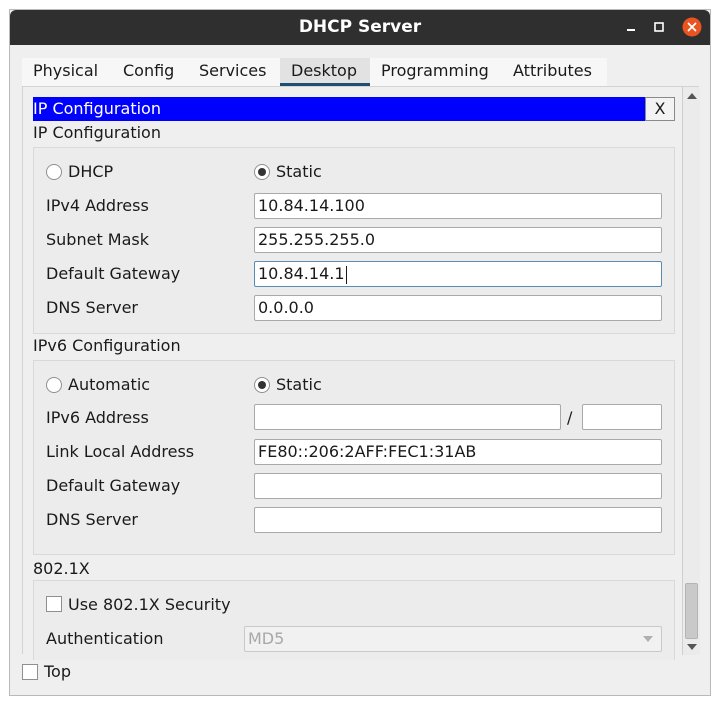 This screenshot has width=720, height=705. Describe the element at coordinates (57, 671) in the screenshot. I see `top-label: Top` at that location.